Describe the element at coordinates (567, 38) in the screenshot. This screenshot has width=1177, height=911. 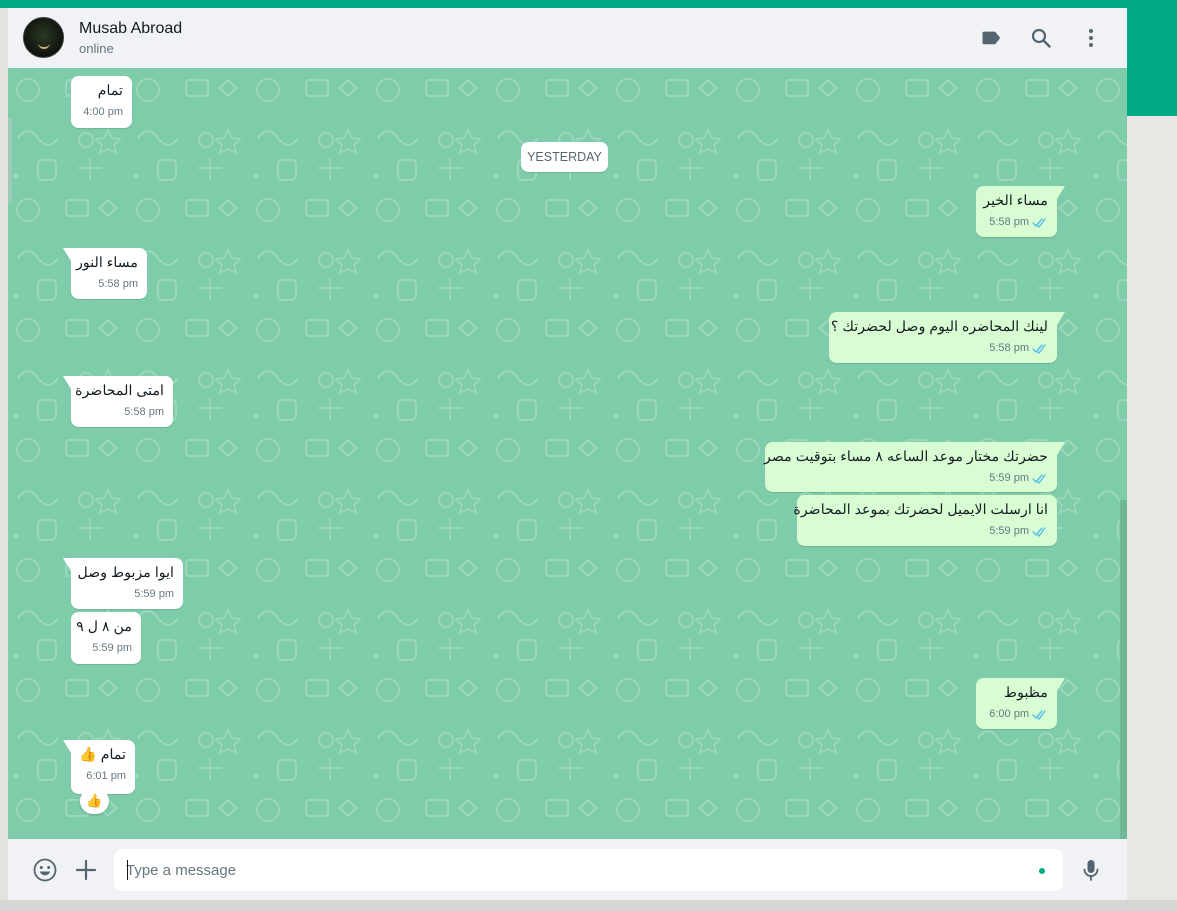
I see `conversation-header: Musab Abroad online` at that location.